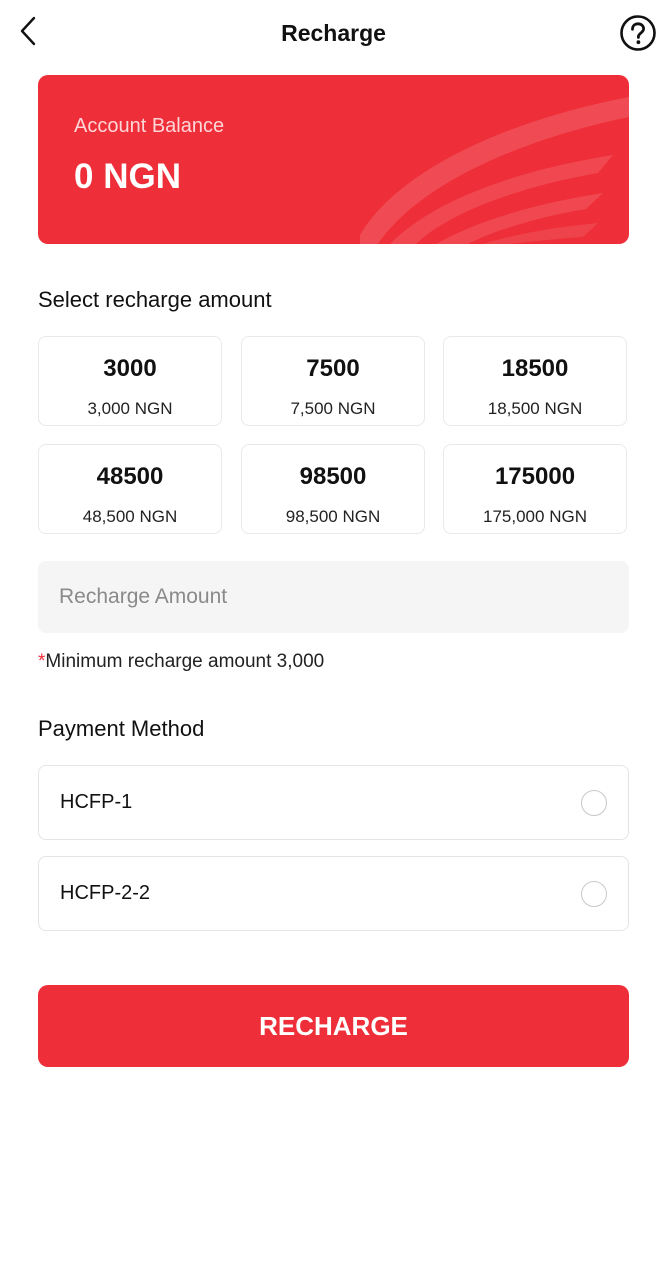 The height and width of the screenshot is (1280, 667). I want to click on amount-option-18500: 18500 18,500 NGN, so click(535, 381).